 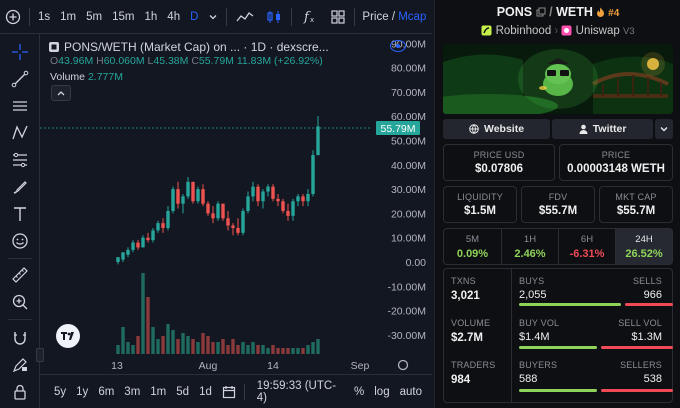 What do you see at coordinates (359, 392) in the screenshot?
I see `percent-toggle: %` at bounding box center [359, 392].